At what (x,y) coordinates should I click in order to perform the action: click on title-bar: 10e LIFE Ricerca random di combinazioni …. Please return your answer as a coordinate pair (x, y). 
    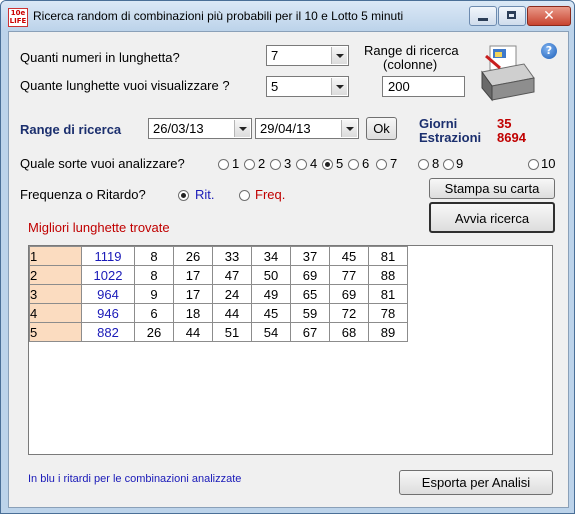
    Looking at the image, I should click on (287, 16).